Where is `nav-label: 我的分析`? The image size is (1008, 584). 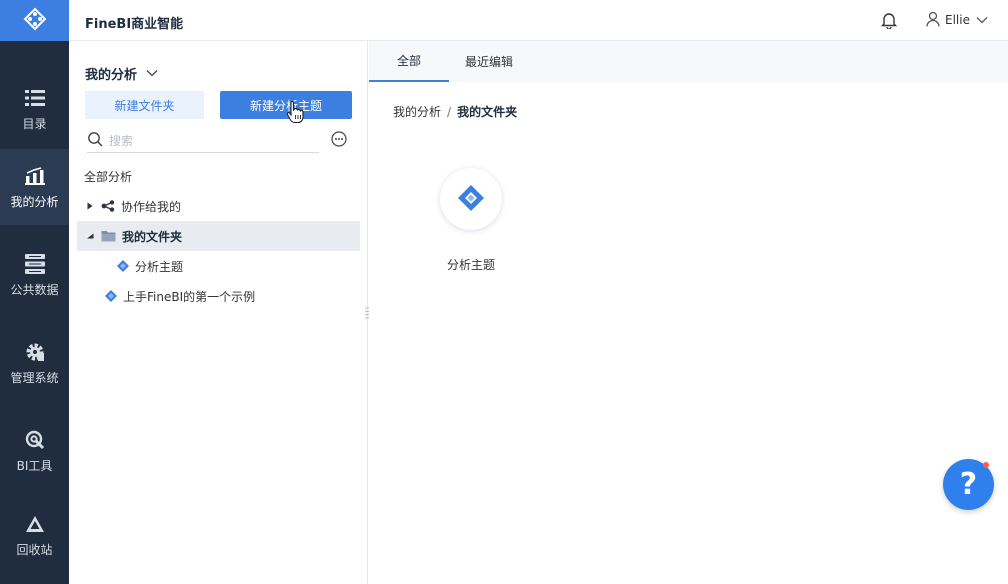
nav-label: 我的分析 is located at coordinates (34, 202).